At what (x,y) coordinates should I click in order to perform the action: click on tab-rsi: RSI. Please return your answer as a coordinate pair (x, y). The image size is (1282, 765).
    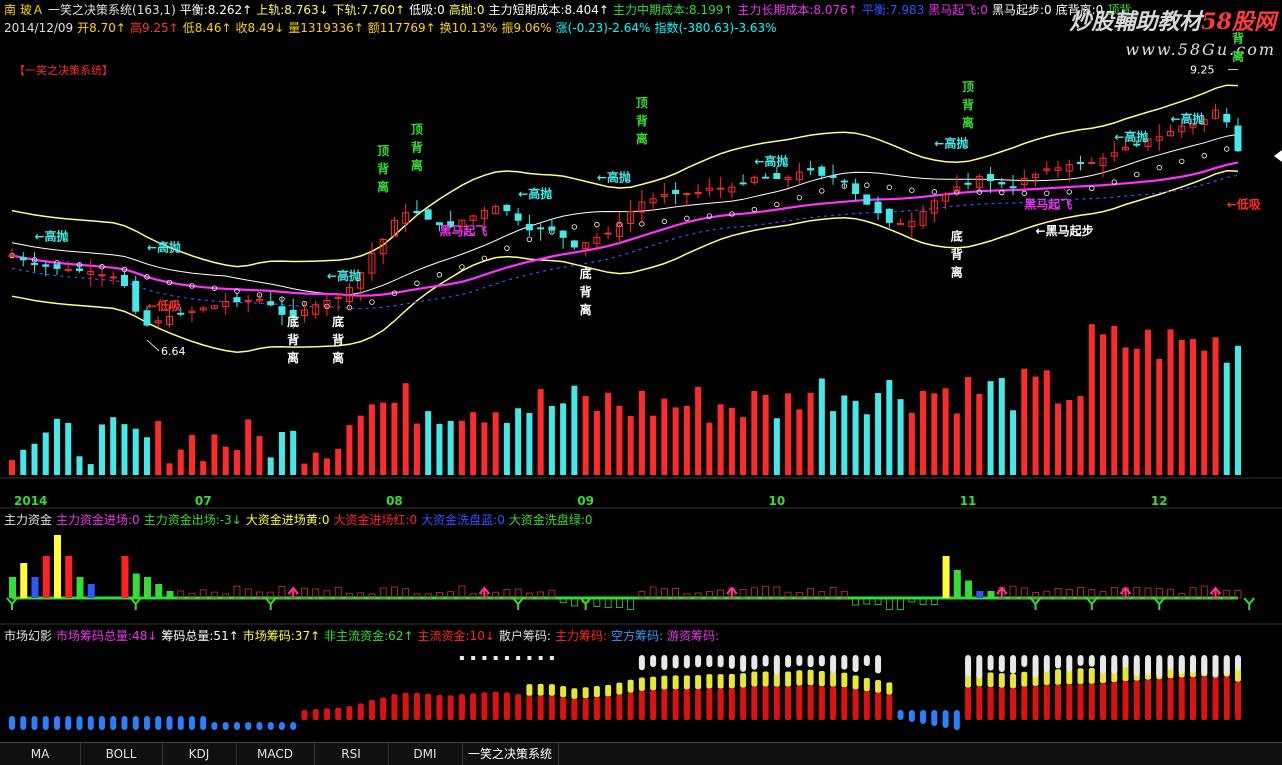
    Looking at the image, I should click on (351, 754).